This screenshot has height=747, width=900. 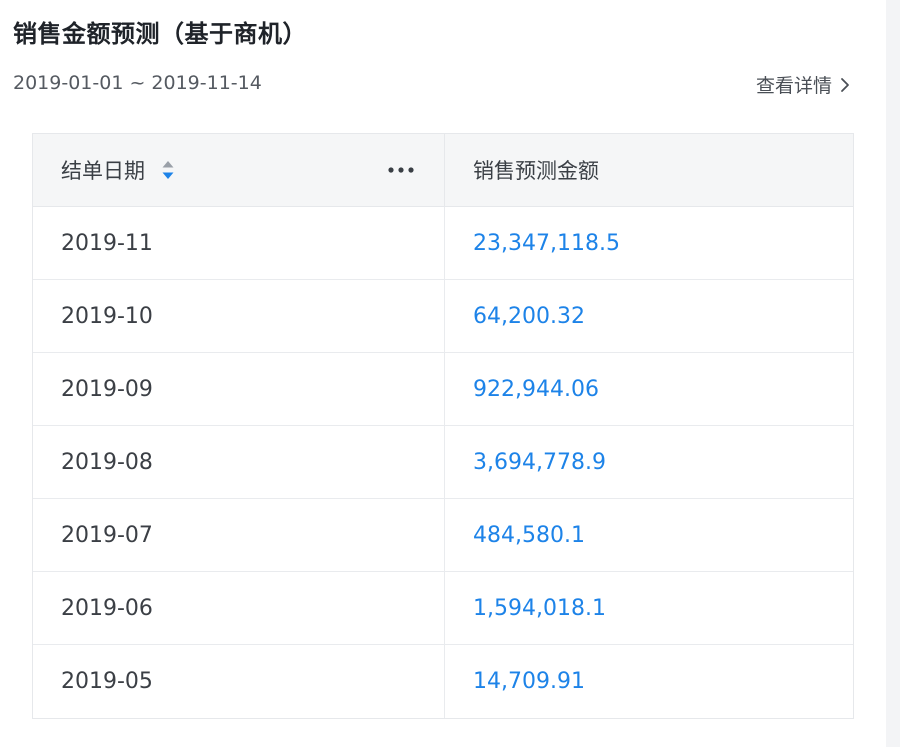 What do you see at coordinates (239, 170) in the screenshot?
I see `column-header-close-date: 结单日期` at bounding box center [239, 170].